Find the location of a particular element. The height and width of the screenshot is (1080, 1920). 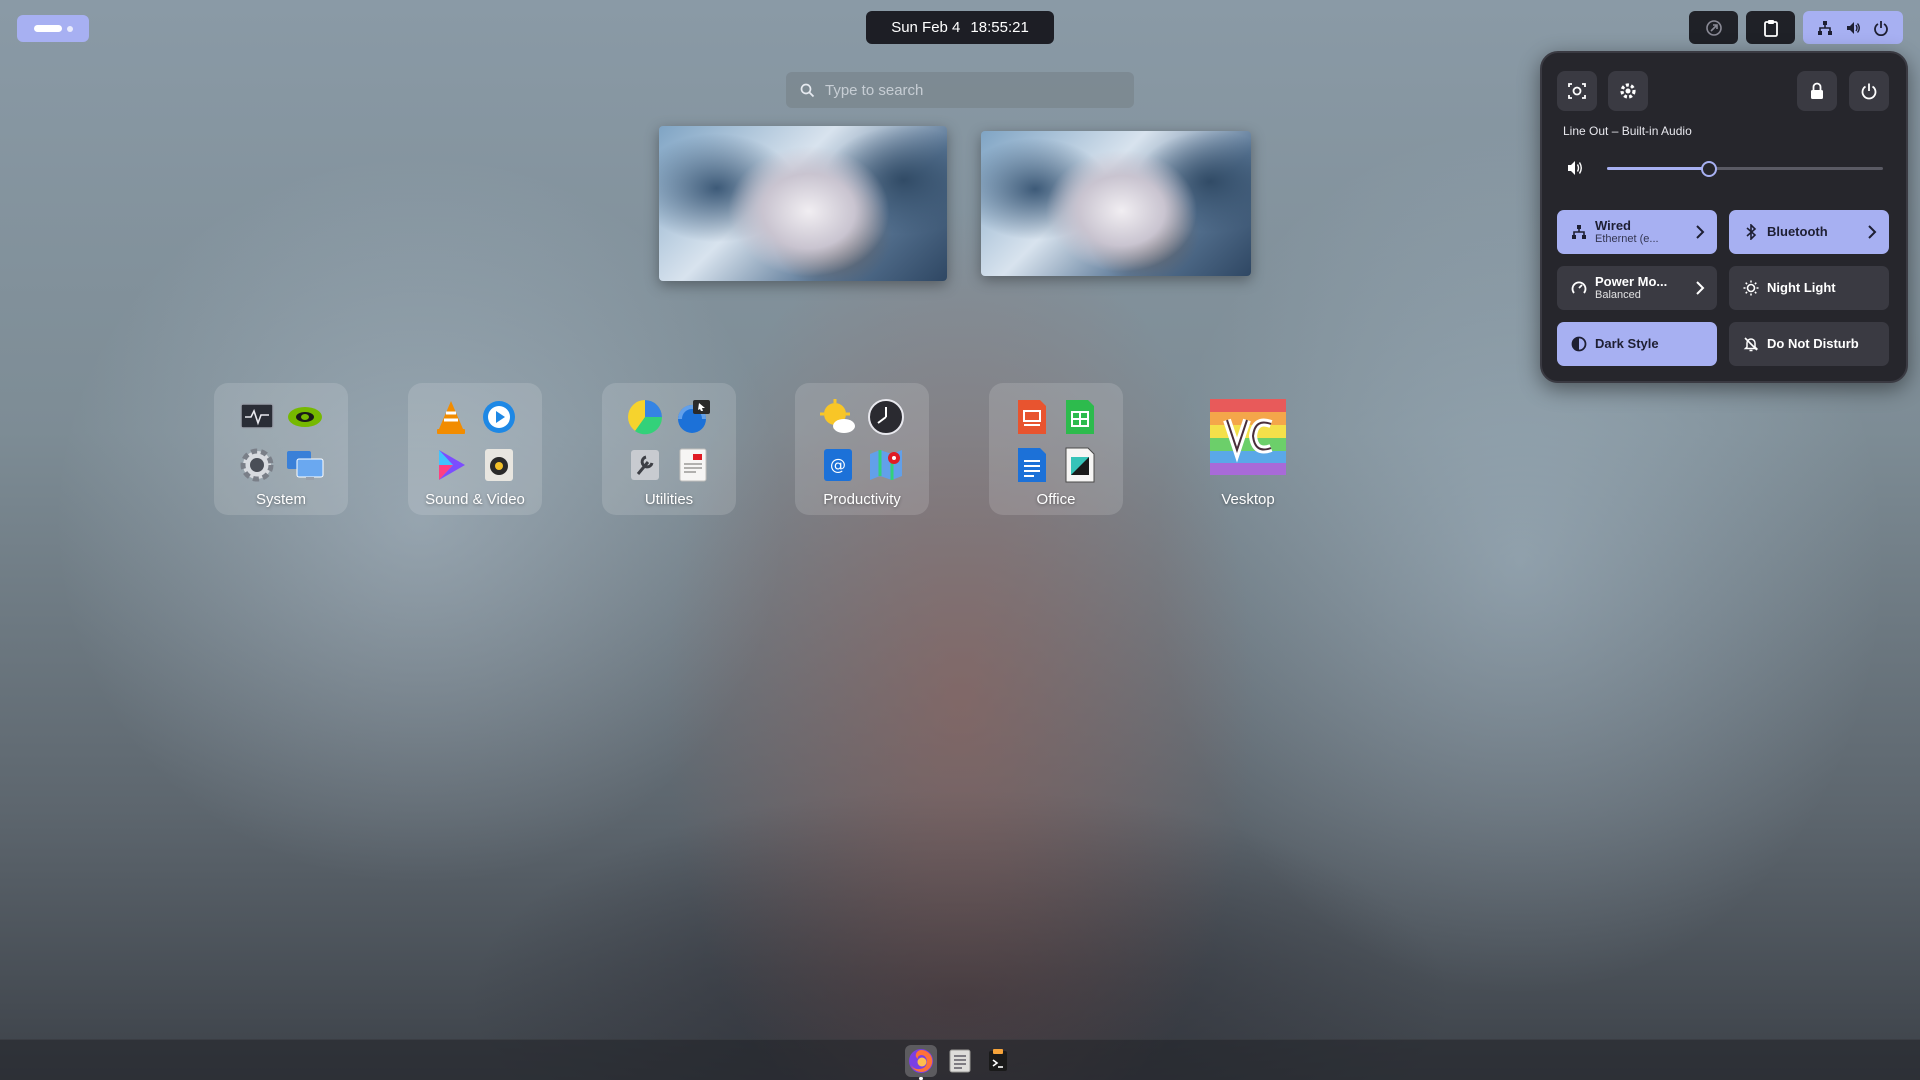

remote-desktop-icon is located at coordinates (305, 465).